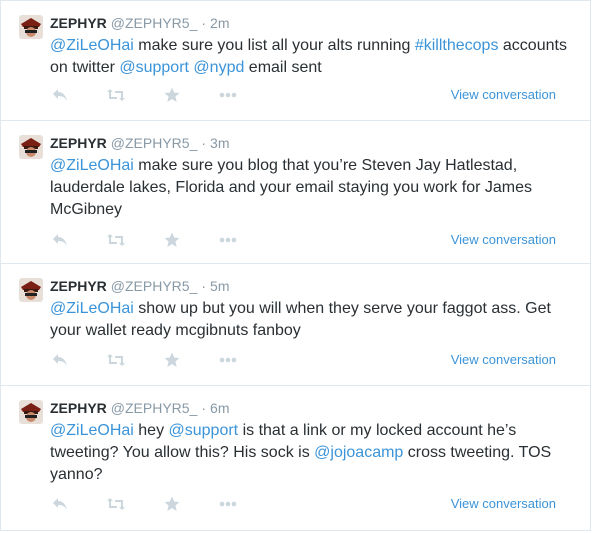 This screenshot has width=593, height=533. What do you see at coordinates (274, 45) in the screenshot?
I see `tweet-text-segment: make sure you list all your alts running` at bounding box center [274, 45].